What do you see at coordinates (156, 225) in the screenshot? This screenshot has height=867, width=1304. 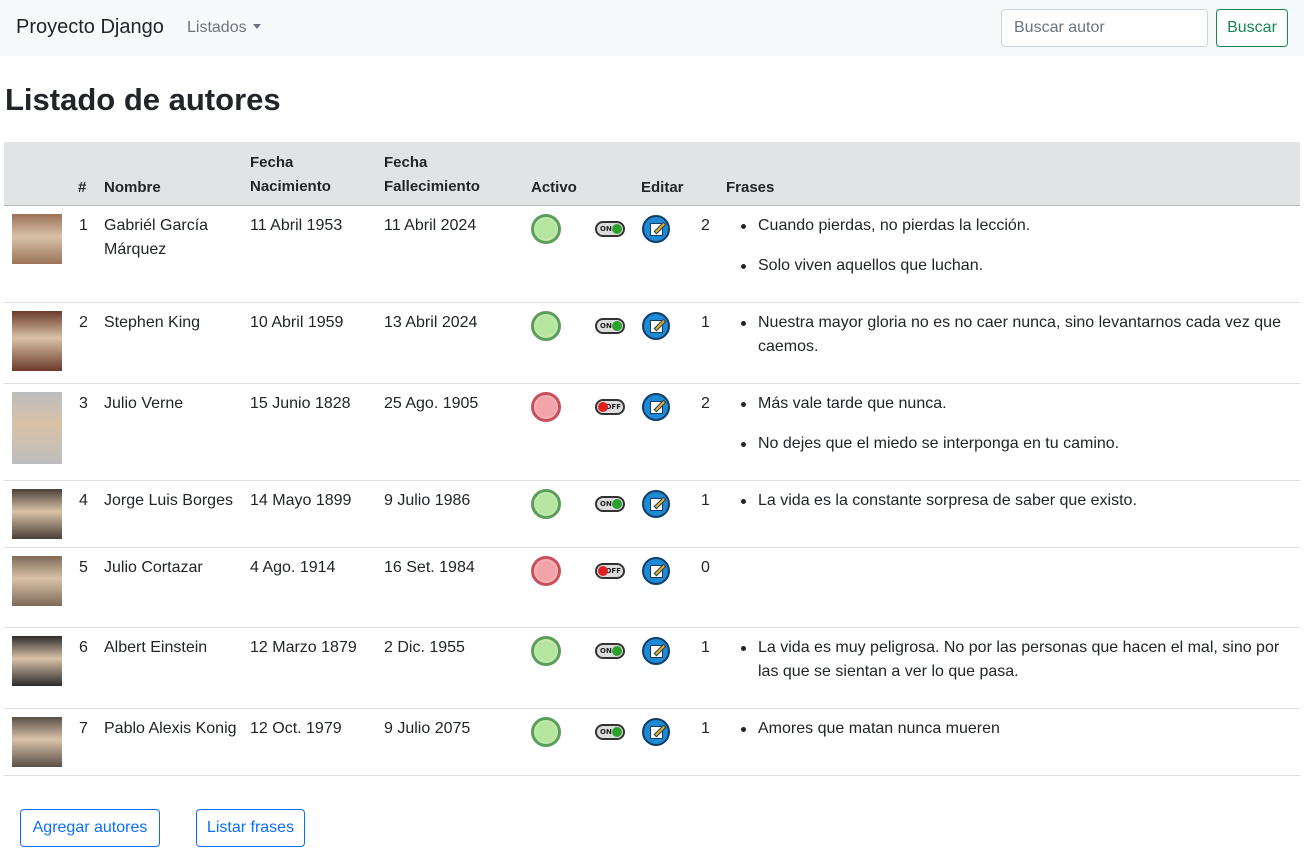 I see `author-name-line1: Gabriél García` at bounding box center [156, 225].